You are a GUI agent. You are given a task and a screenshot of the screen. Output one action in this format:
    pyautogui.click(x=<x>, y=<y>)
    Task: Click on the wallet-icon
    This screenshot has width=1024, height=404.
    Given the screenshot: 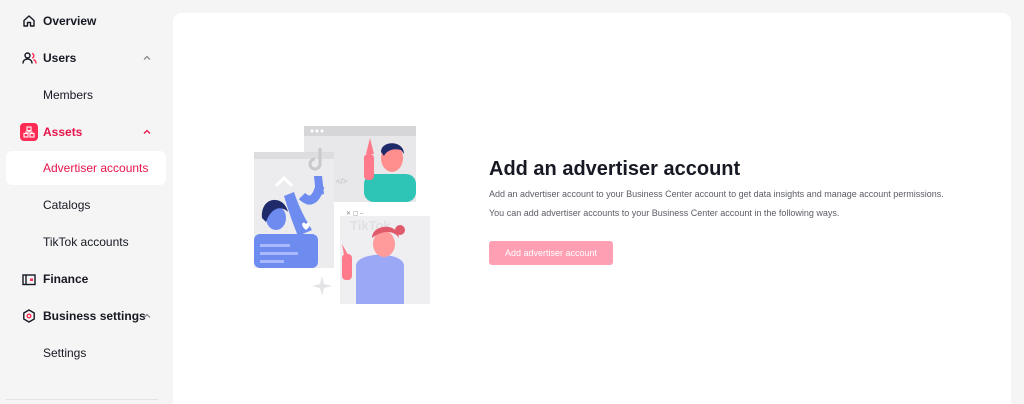 What is the action you would take?
    pyautogui.click(x=29, y=279)
    